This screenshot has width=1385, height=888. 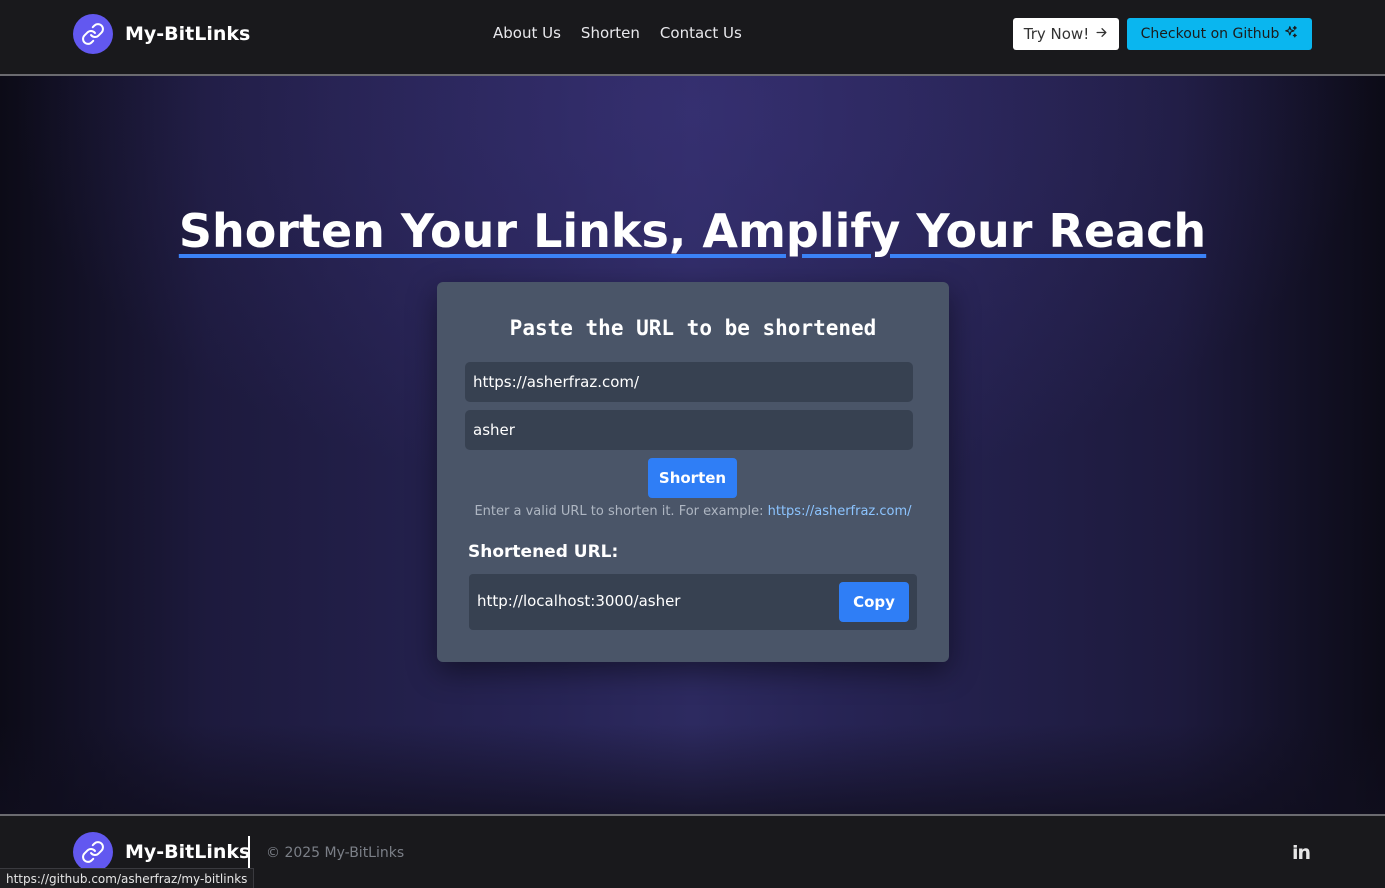 What do you see at coordinates (127, 878) in the screenshot?
I see `status-bar-url: https://github.com/asherfraz/my-bitlinks` at bounding box center [127, 878].